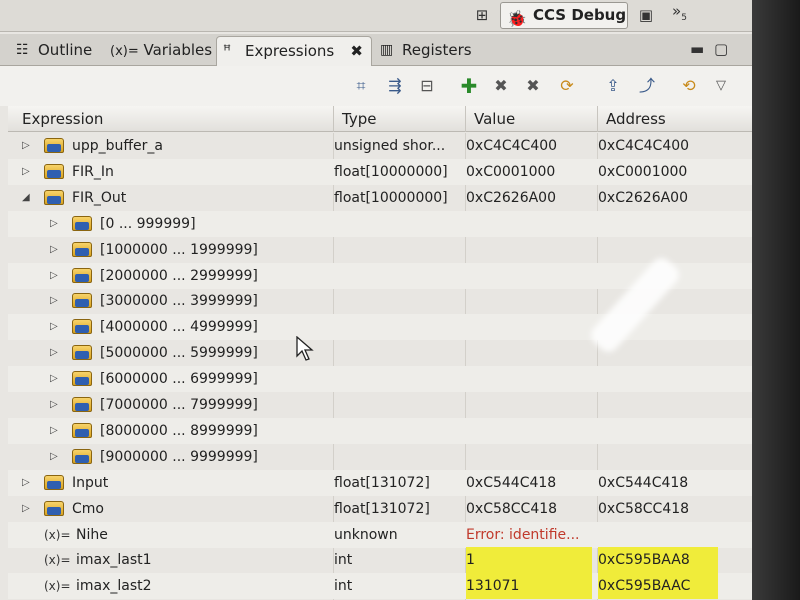 Image resolution: width=800 pixels, height=600 pixels. I want to click on value-cell: 1, so click(529, 560).